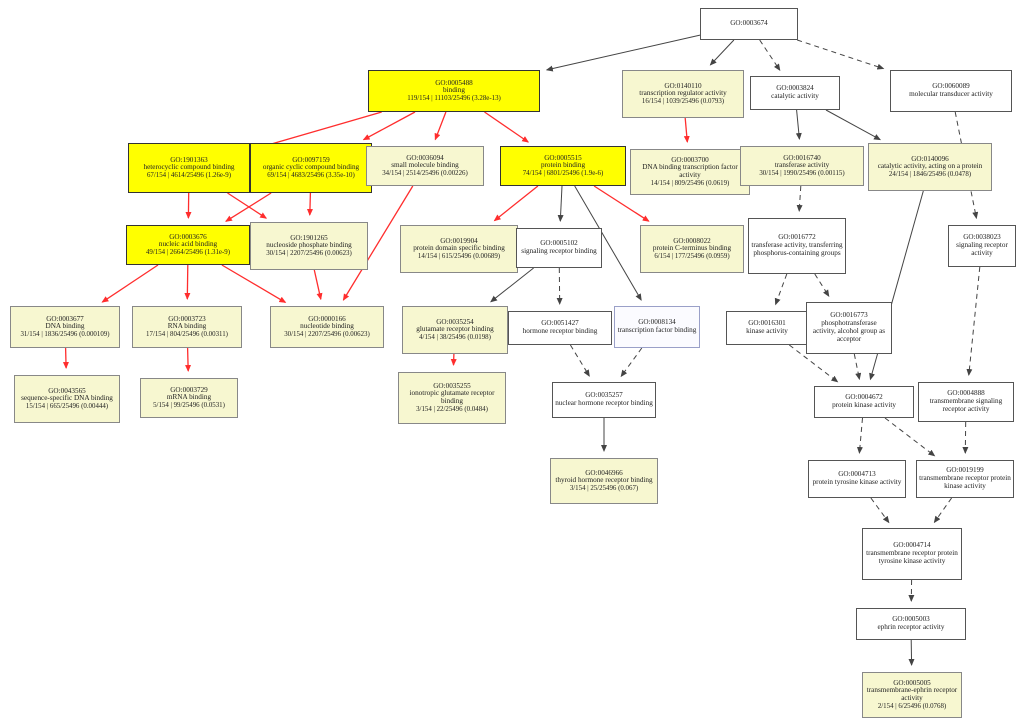  What do you see at coordinates (864, 405) in the screenshot?
I see `go-node-label: protein kinase activity` at bounding box center [864, 405].